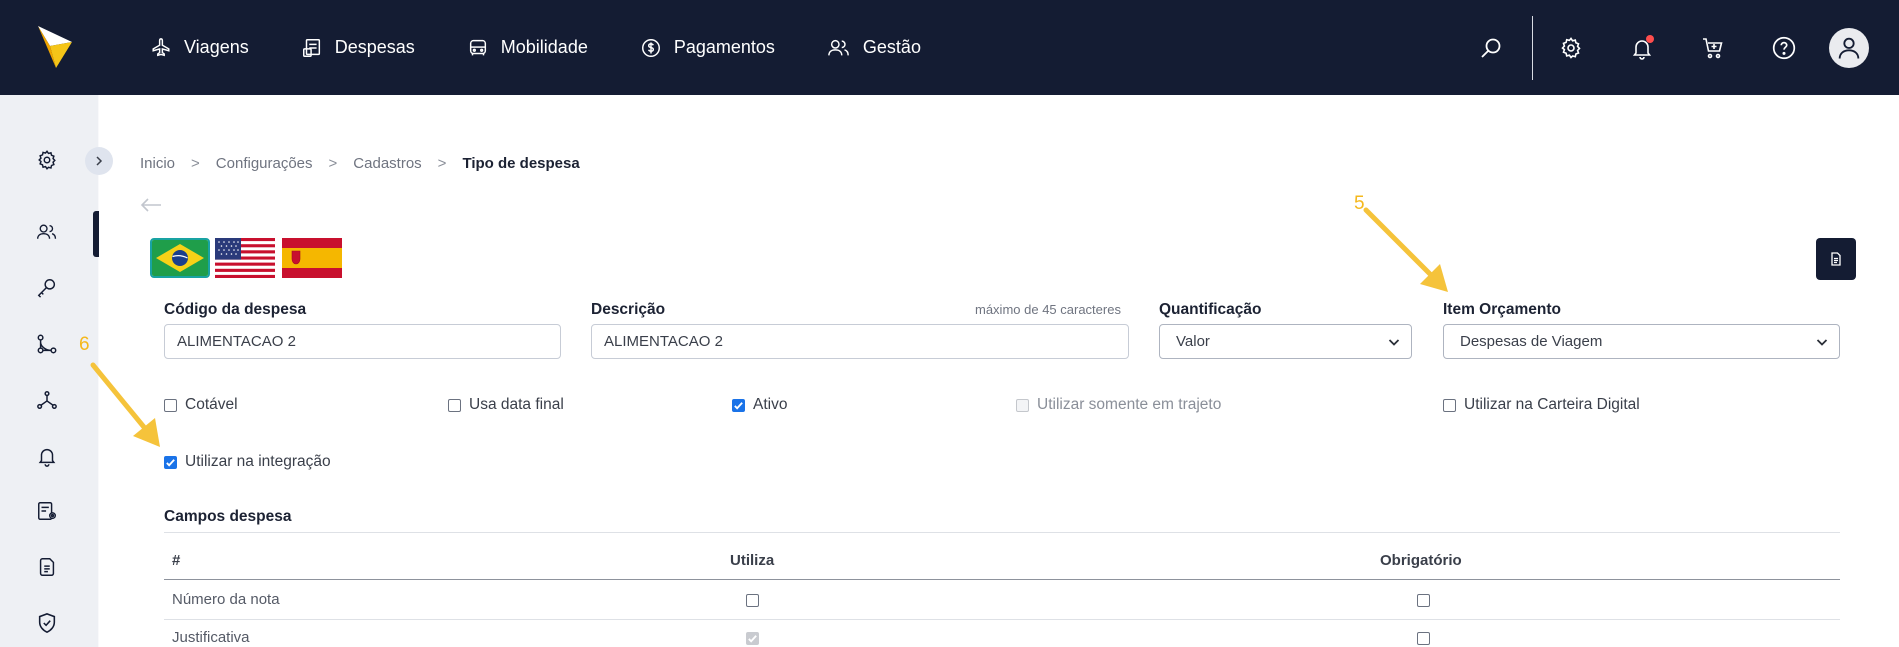 This screenshot has height=647, width=1899. What do you see at coordinates (1421, 560) in the screenshot?
I see `col-header-obrigatorio: Obrigatório` at bounding box center [1421, 560].